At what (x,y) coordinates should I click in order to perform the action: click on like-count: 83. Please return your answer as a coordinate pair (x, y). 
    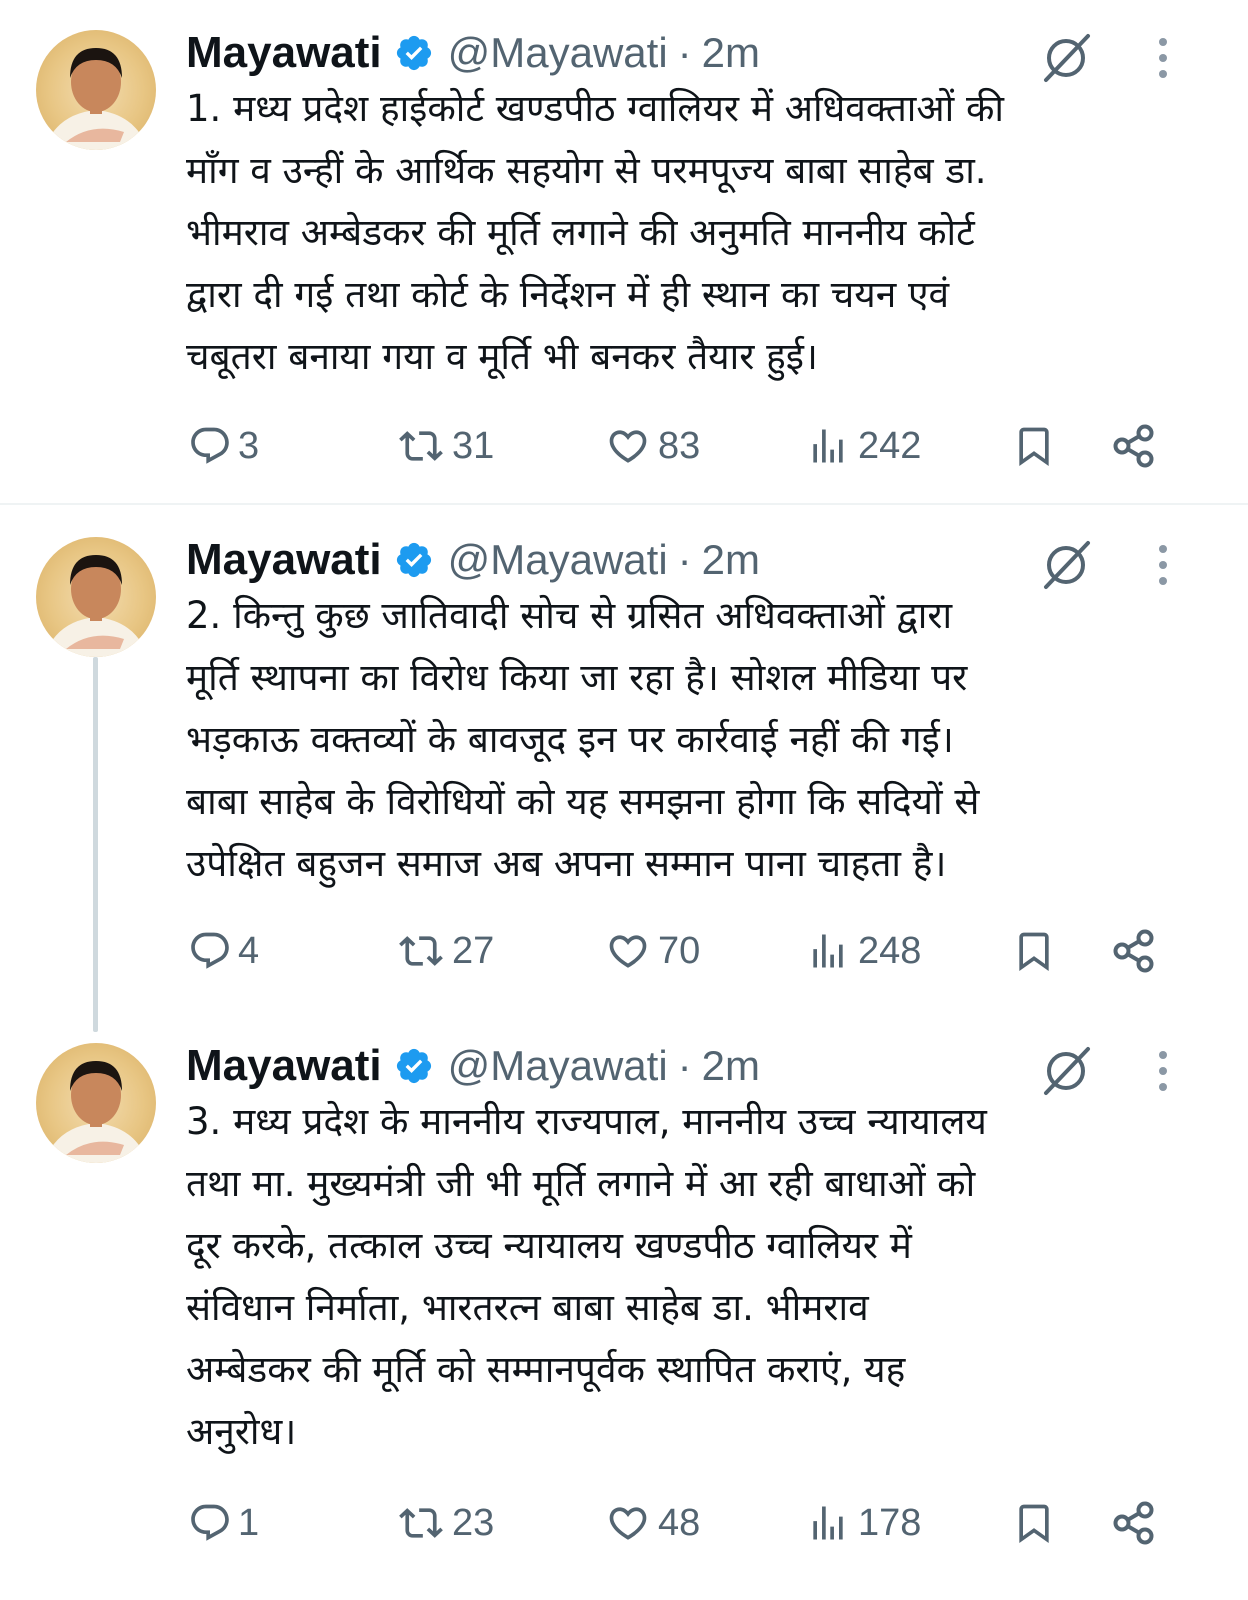
    Looking at the image, I should click on (679, 445).